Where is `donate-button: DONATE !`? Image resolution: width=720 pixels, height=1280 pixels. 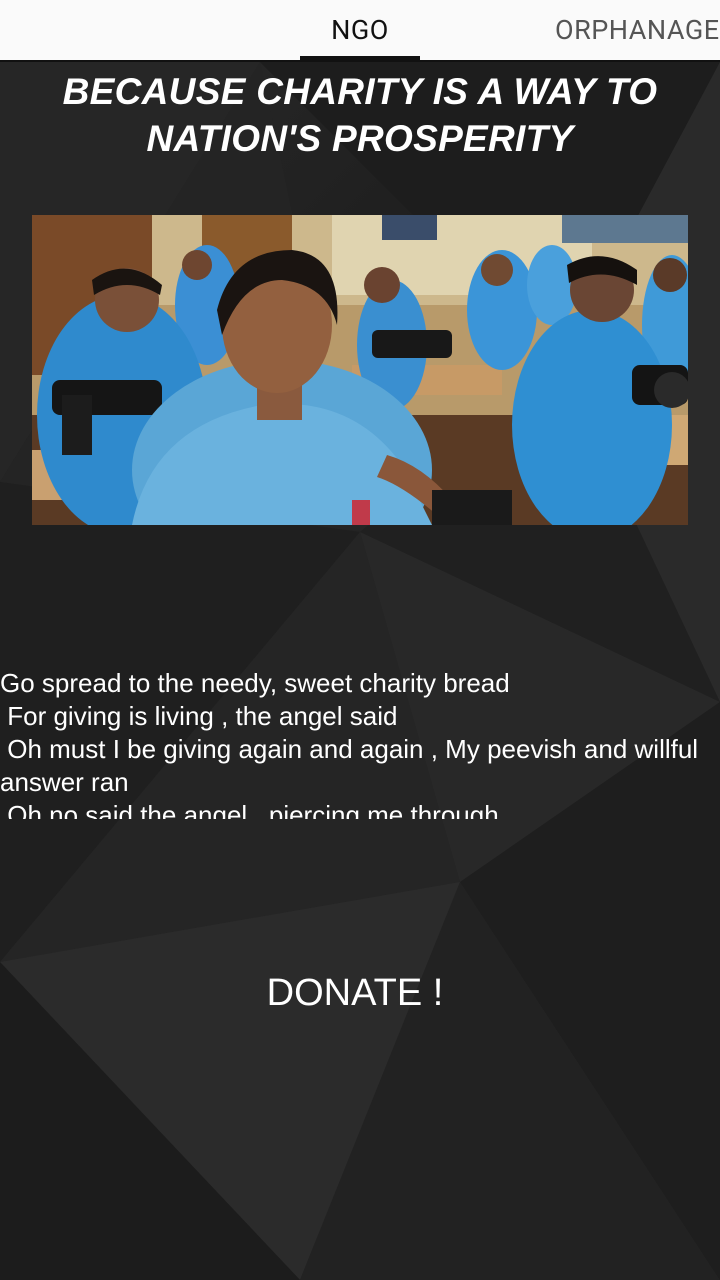
donate-button: DONATE ! is located at coordinates (355, 993).